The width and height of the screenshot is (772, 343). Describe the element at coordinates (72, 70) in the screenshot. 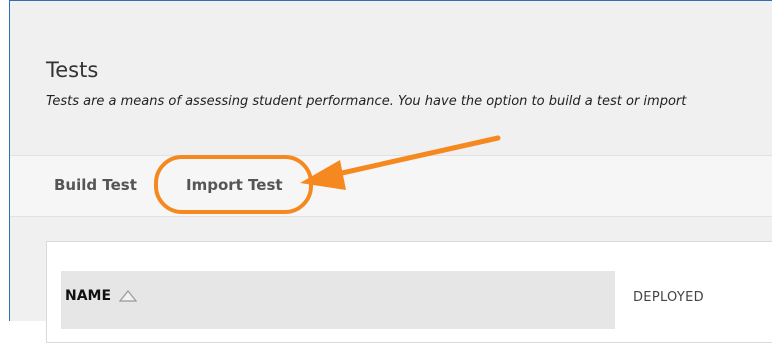

I see `page-title: Tests` at that location.